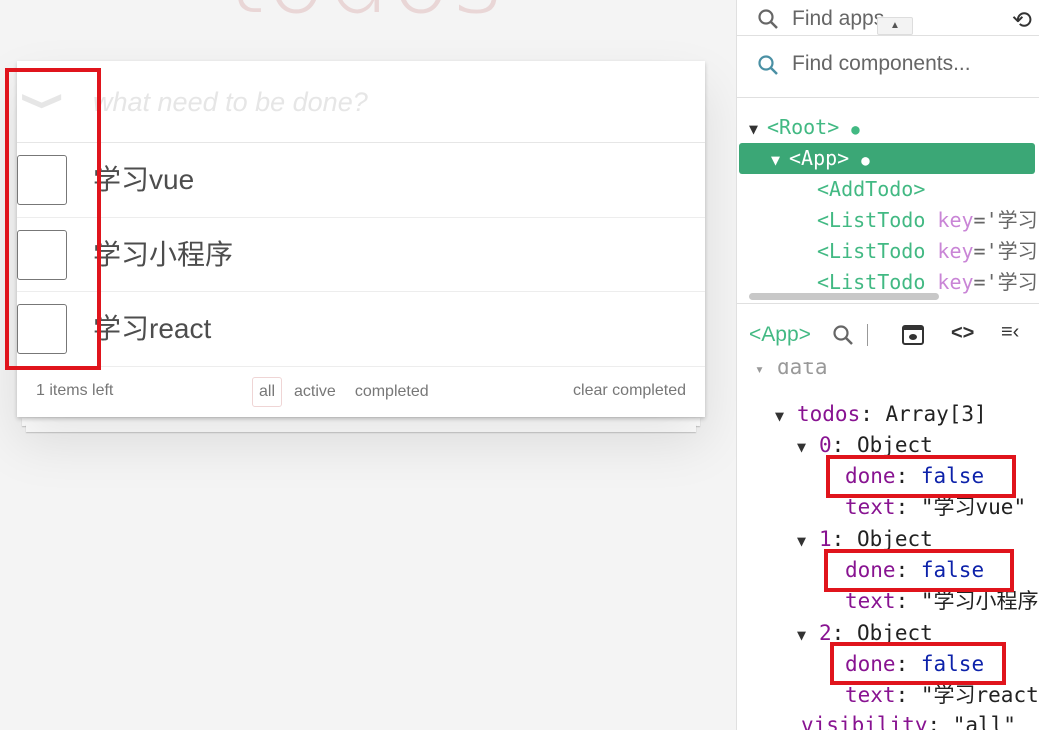 This screenshot has width=1039, height=730. What do you see at coordinates (865, 633) in the screenshot?
I see `state-item-row: ▼ 2: Object` at bounding box center [865, 633].